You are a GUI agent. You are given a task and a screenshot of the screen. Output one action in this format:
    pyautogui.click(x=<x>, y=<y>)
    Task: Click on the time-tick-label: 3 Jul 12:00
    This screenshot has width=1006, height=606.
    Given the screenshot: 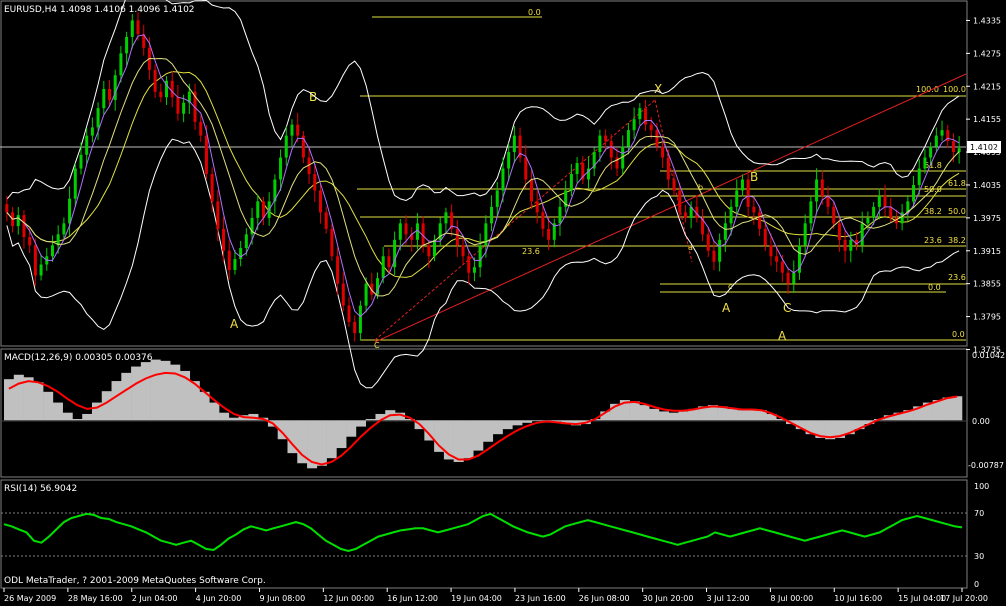 What is the action you would take?
    pyautogui.click(x=728, y=598)
    